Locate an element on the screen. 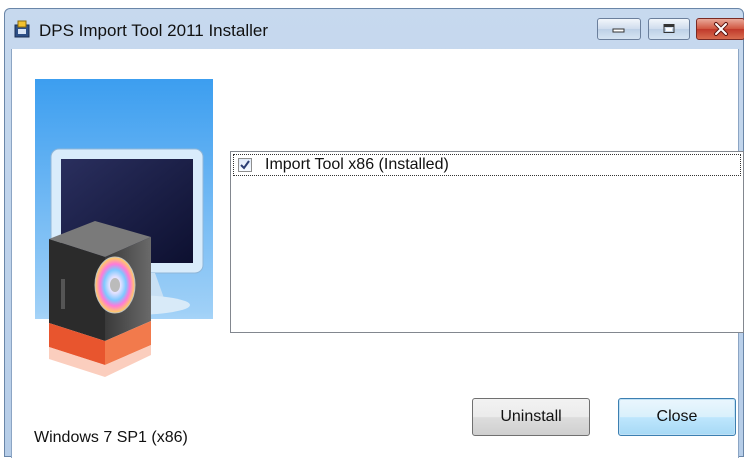 The image size is (744, 458). component-checkbox is located at coordinates (245, 165).